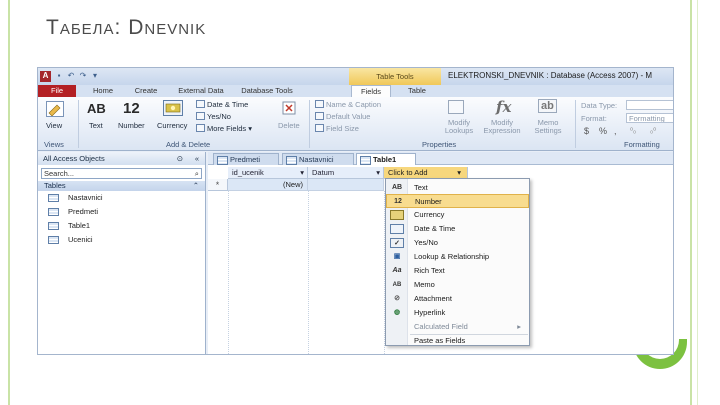  I want to click on memo-settings-button: Memo Settings, so click(548, 127).